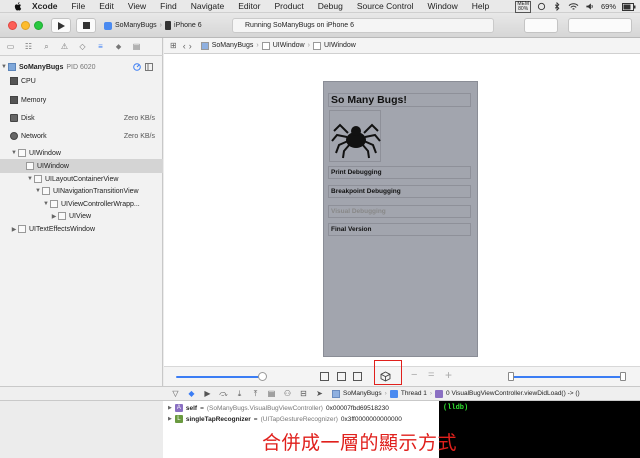  I want to click on gauge-disk: Disk Zero KB/s, so click(81, 118).